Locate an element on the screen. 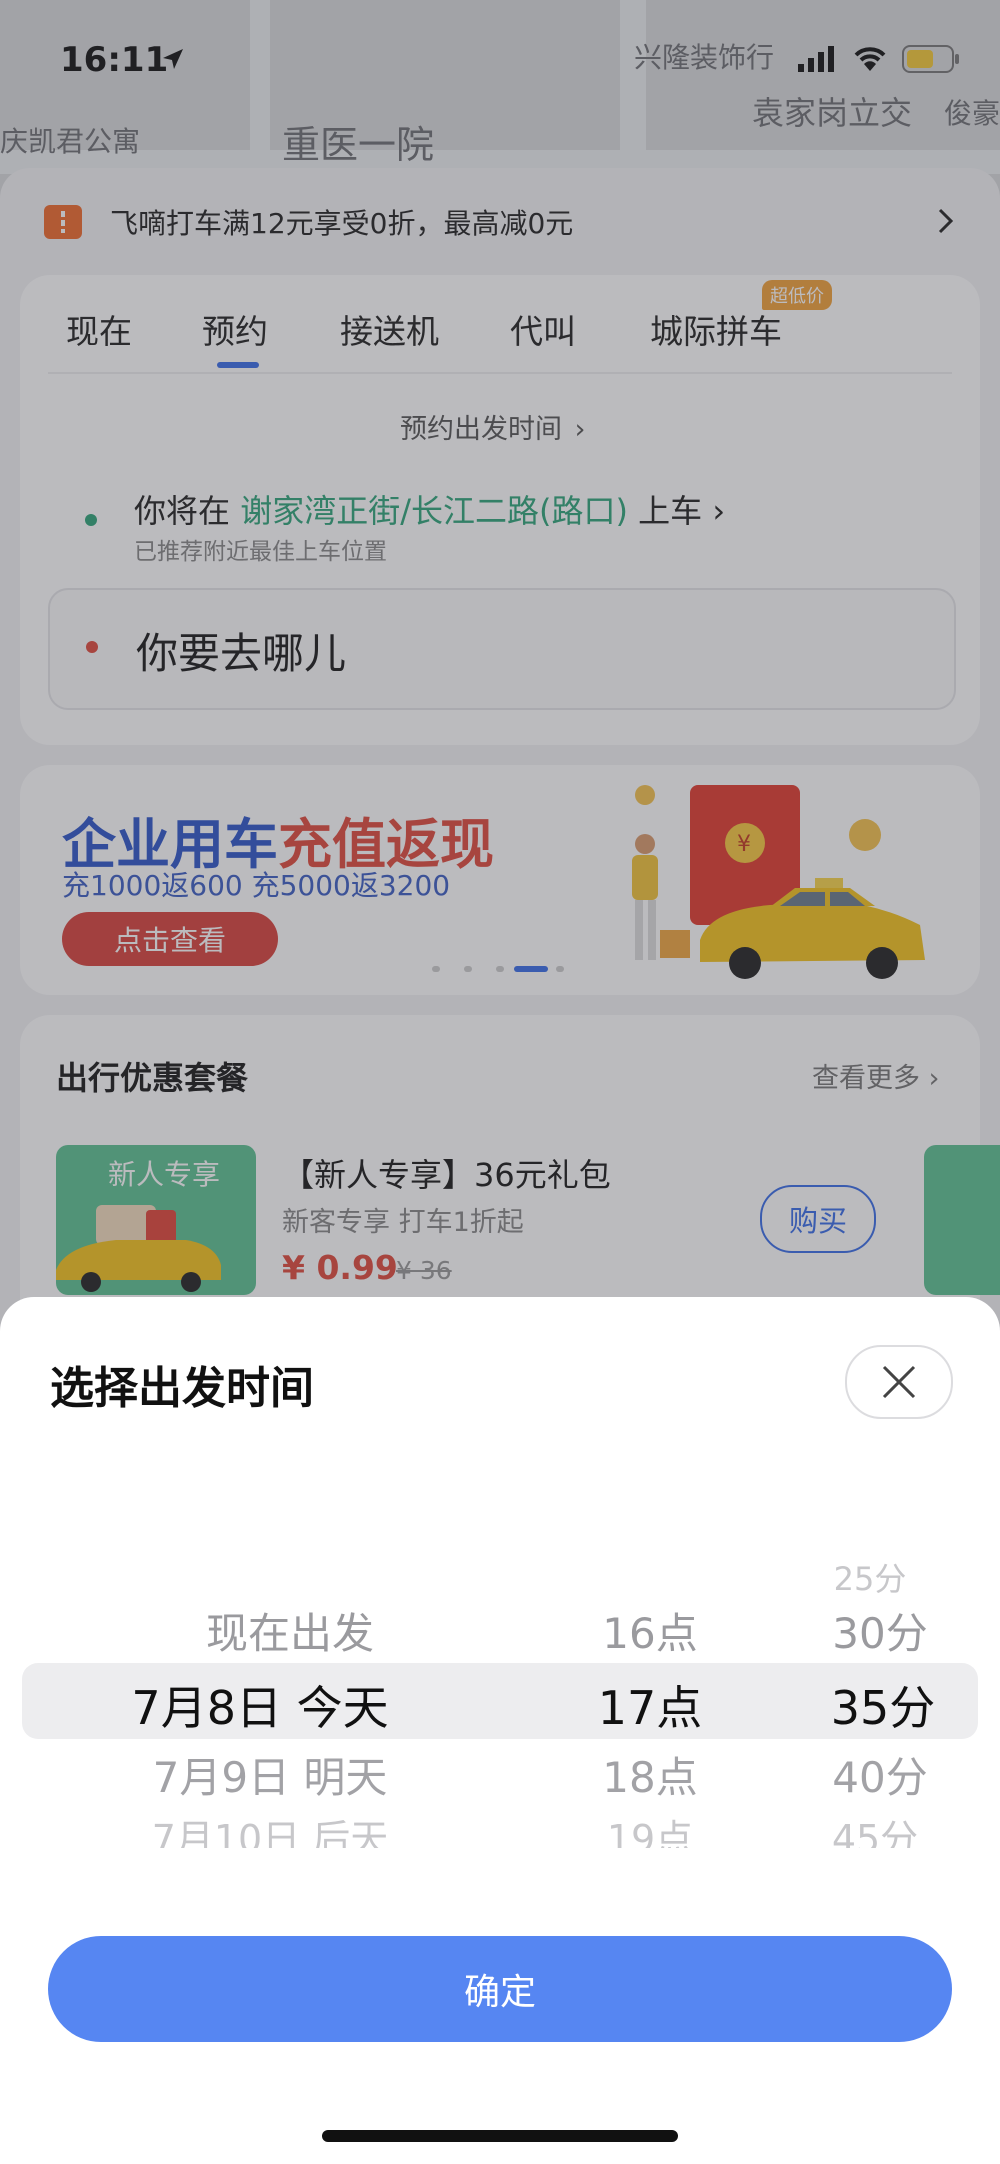 This screenshot has width=1000, height=2164. picker-hour-option: 16点 is located at coordinates (650, 1630).